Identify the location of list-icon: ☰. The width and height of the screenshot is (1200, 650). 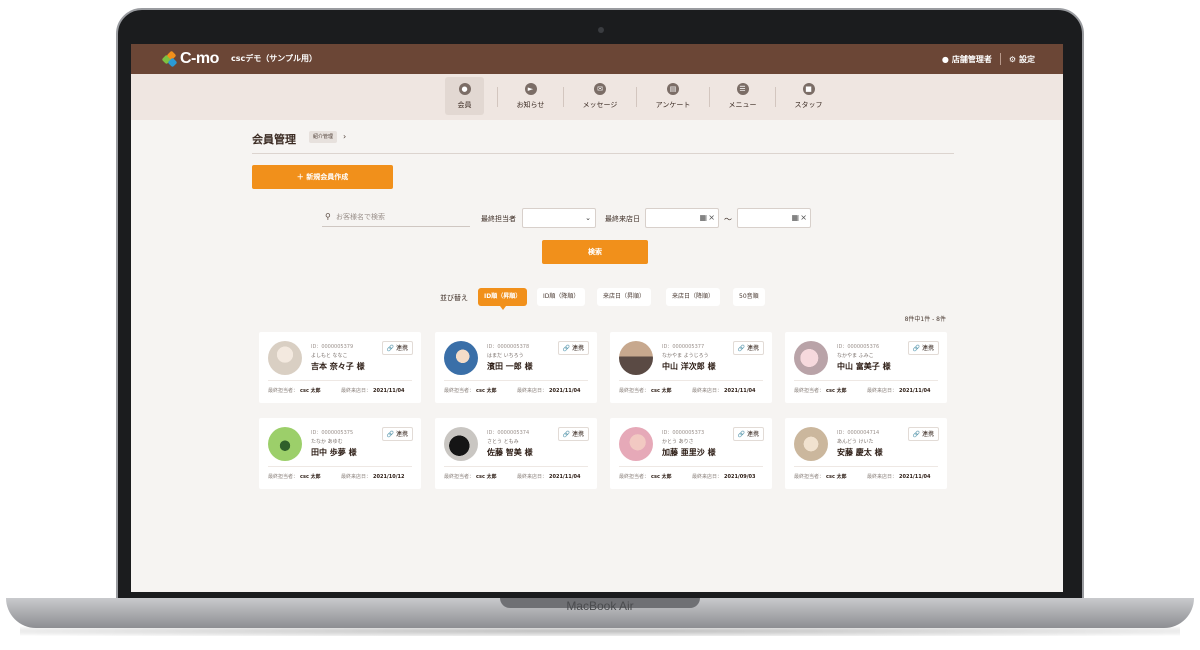
(742, 89).